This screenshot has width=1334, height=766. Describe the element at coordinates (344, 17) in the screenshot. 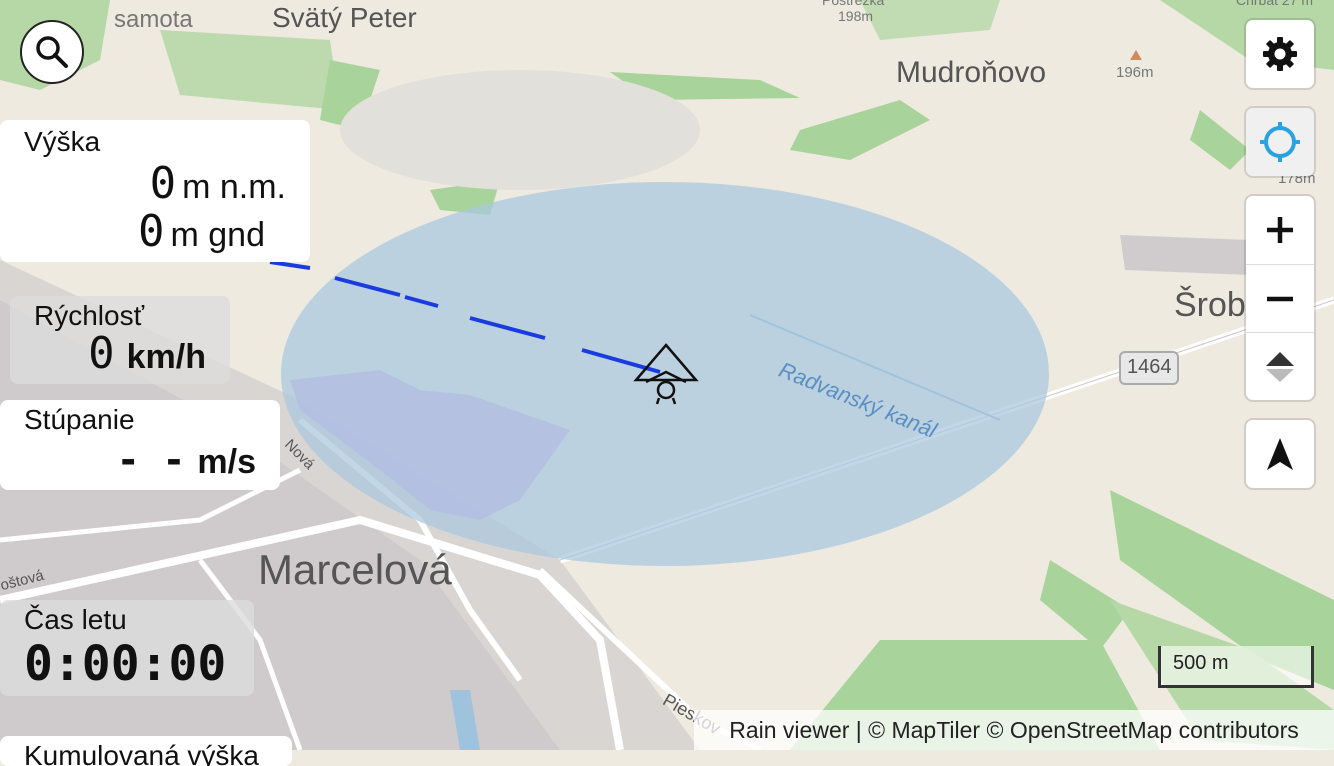

I see `map-label-svaty-peter: Svätý Peter` at that location.